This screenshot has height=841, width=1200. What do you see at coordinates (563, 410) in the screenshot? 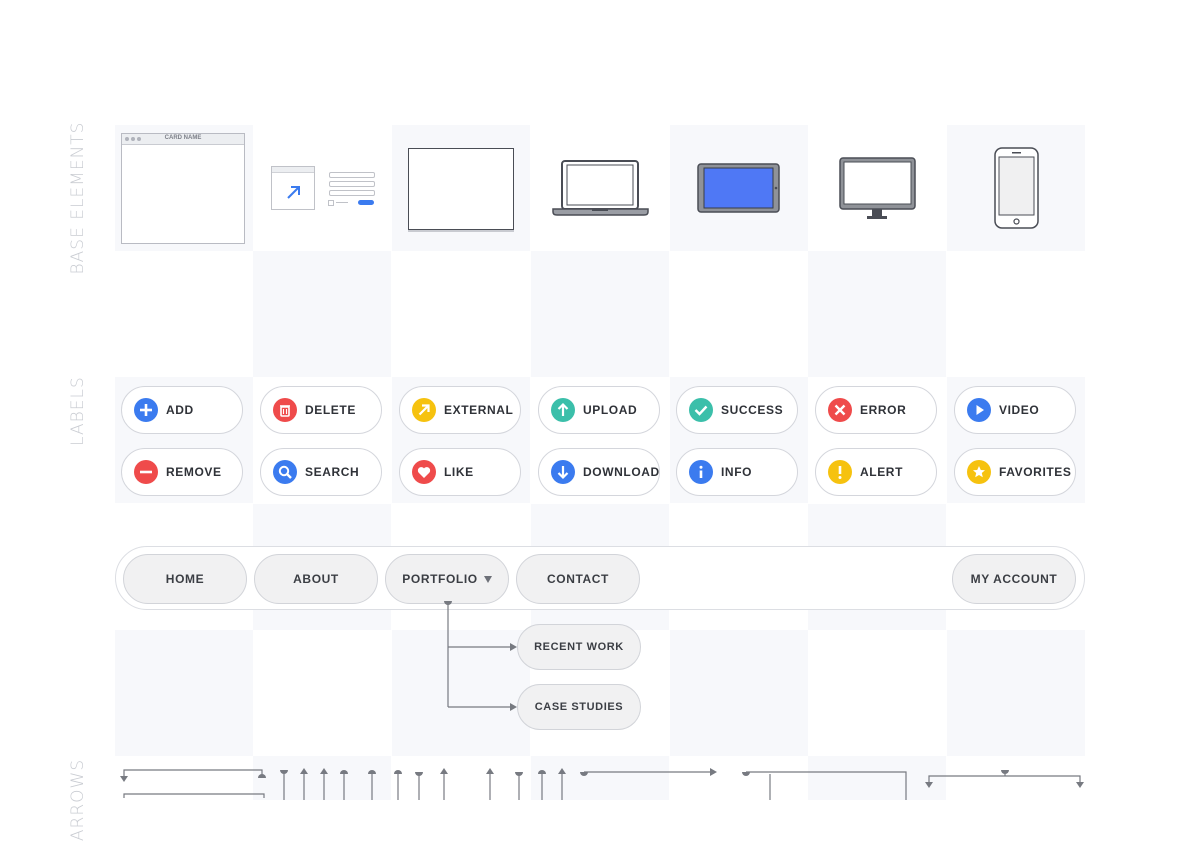
I see `upload-arrow-icon` at bounding box center [563, 410].